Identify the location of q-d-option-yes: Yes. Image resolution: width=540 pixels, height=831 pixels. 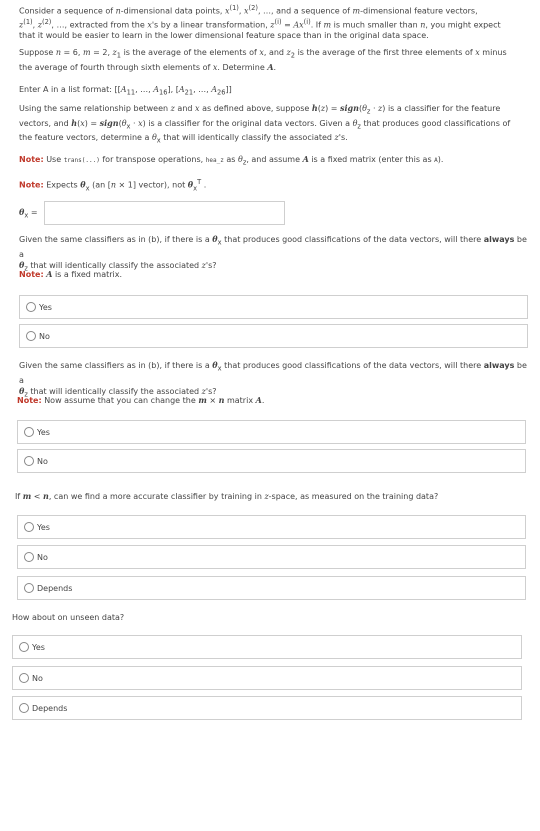
(271, 432).